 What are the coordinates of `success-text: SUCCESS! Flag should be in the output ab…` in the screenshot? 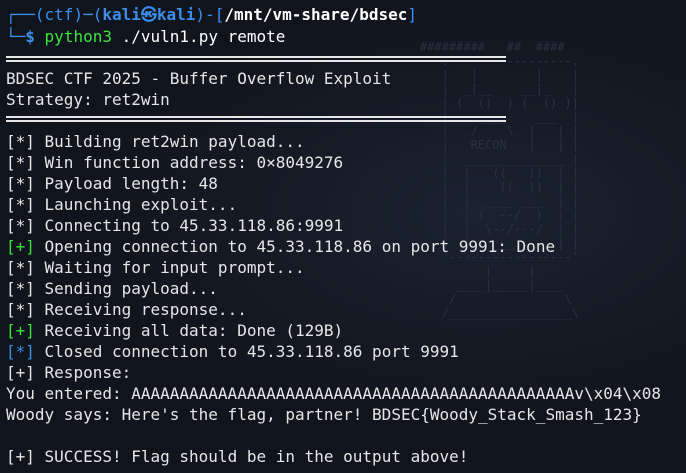 It's located at (251, 456).